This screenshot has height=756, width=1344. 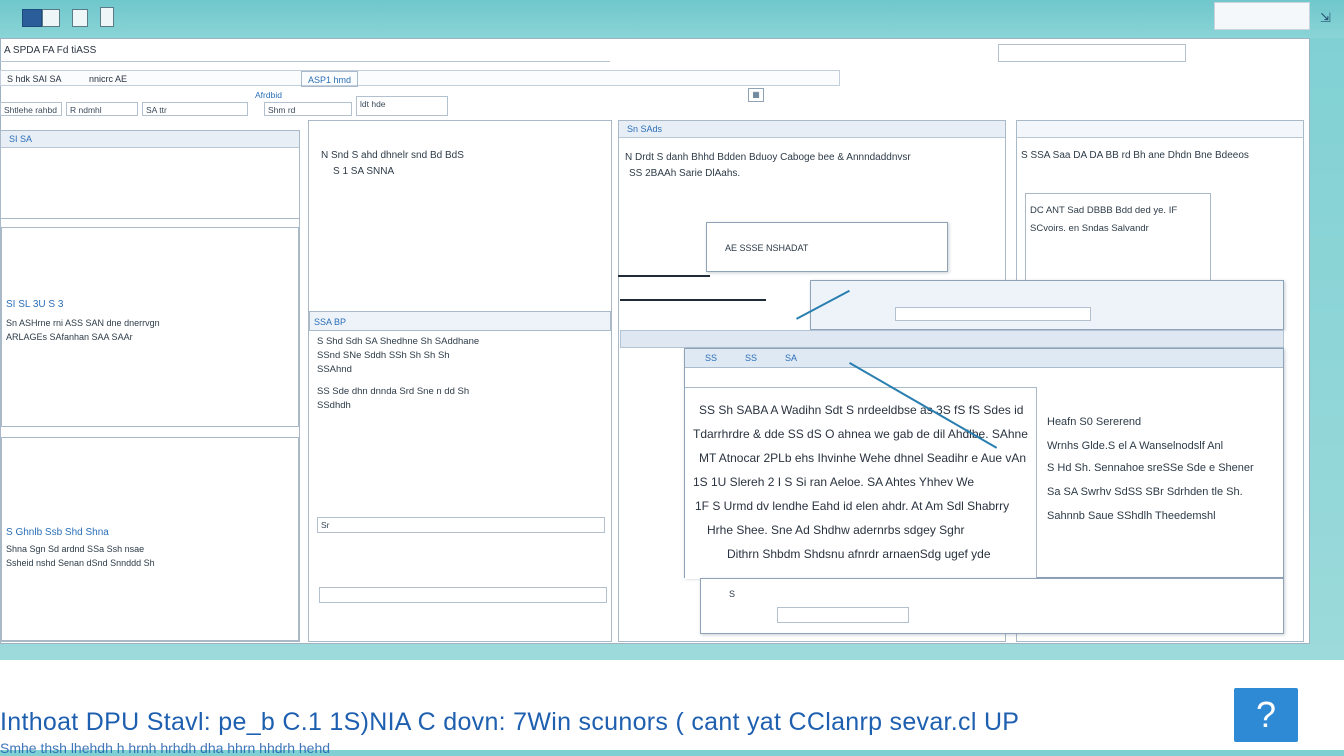 What do you see at coordinates (402, 106) in the screenshot?
I see `filter-field-6: ldt hde` at bounding box center [402, 106].